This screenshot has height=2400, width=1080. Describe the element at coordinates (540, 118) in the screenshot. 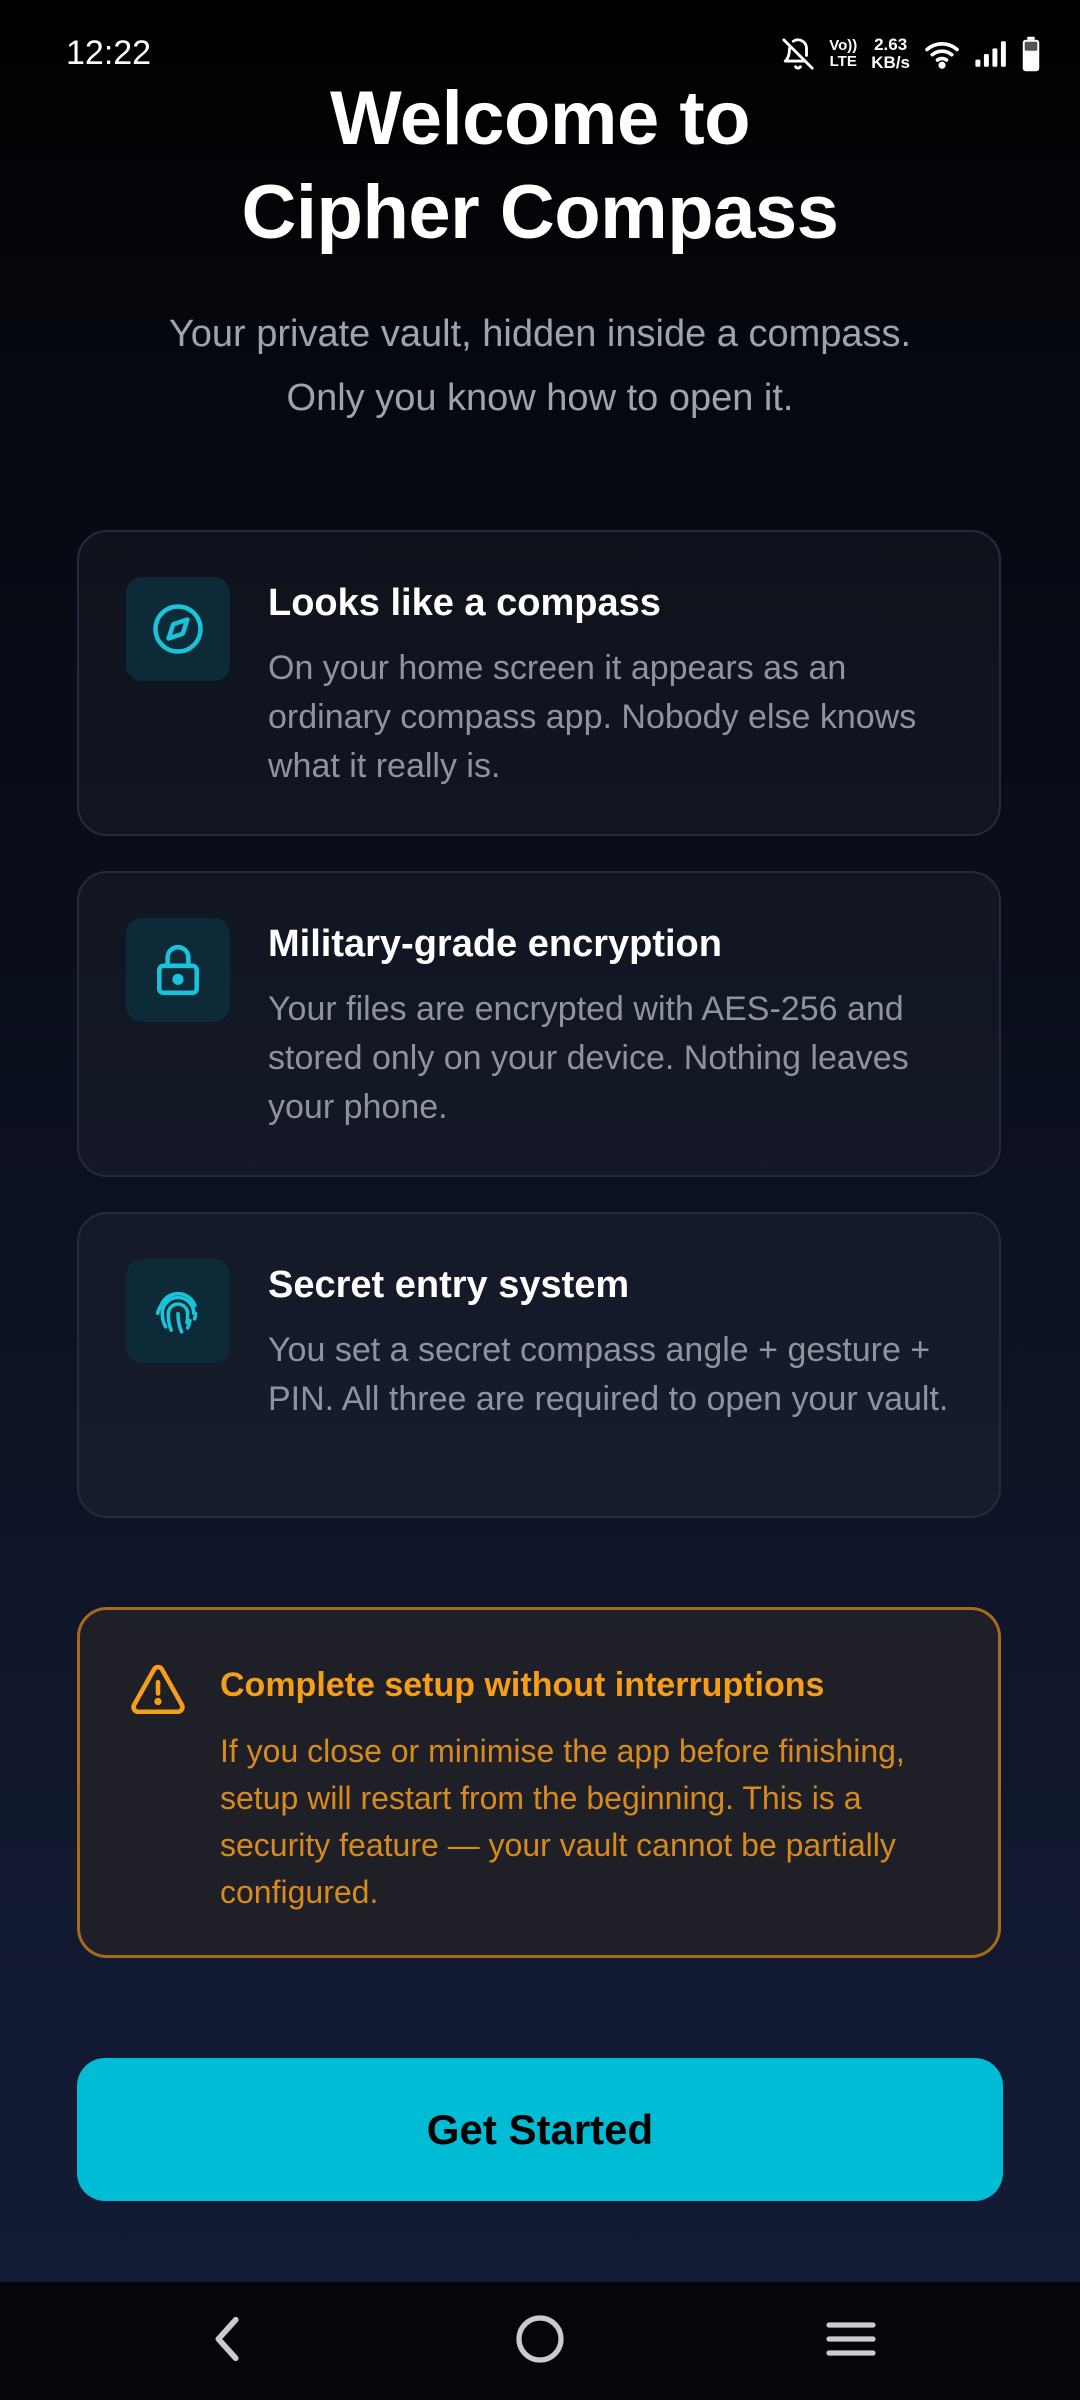

I see `page-title-line1: Welcome to` at that location.